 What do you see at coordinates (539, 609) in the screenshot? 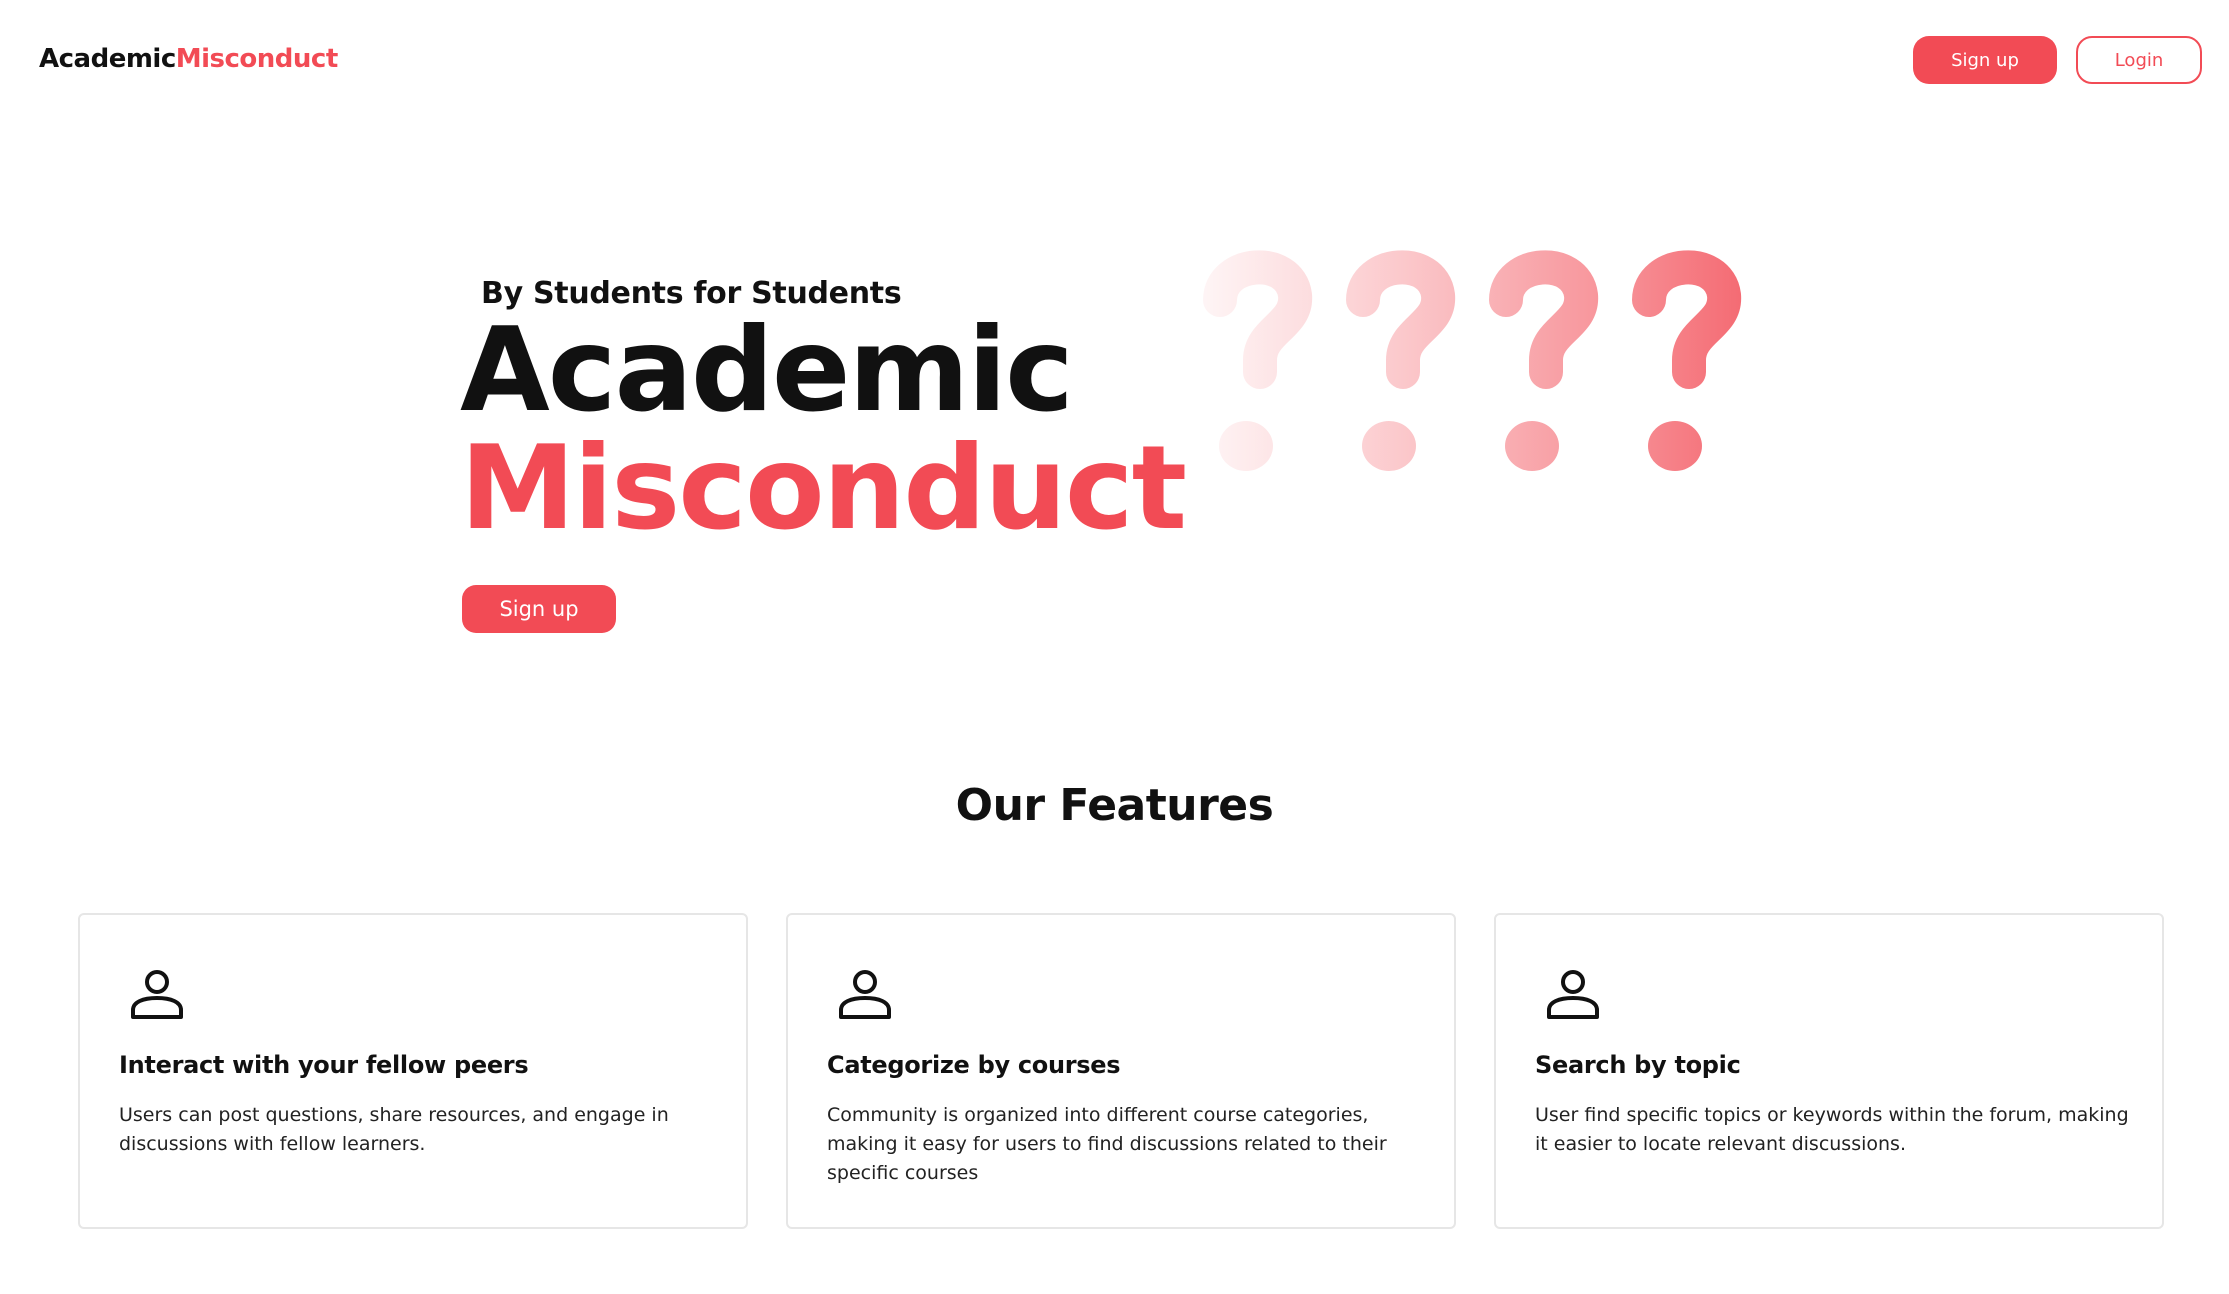
I see `hero-signup-button: Sign up` at bounding box center [539, 609].